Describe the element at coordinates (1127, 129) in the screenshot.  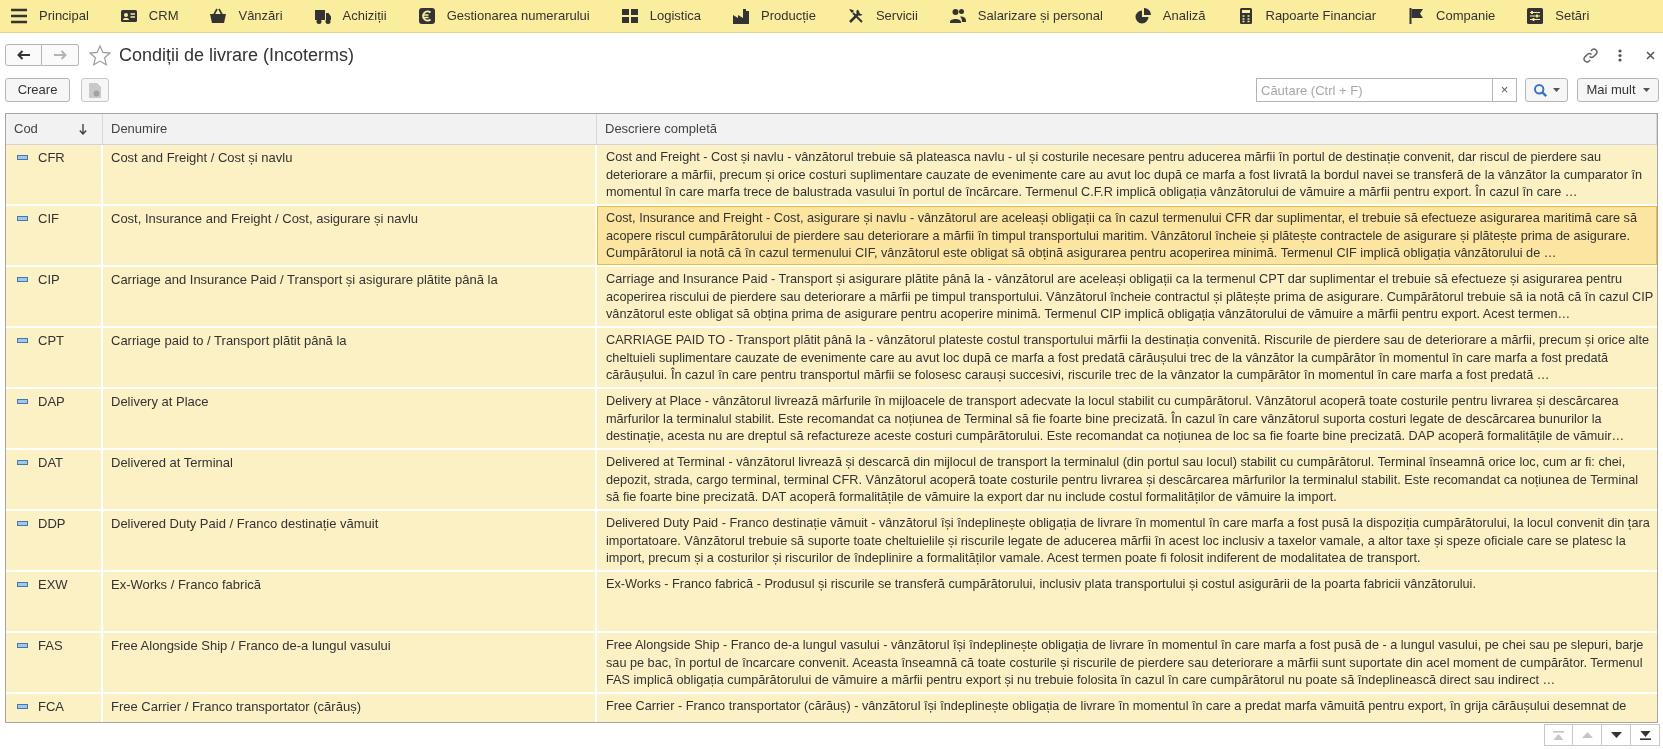
I see `column-header: Descriere completă` at that location.